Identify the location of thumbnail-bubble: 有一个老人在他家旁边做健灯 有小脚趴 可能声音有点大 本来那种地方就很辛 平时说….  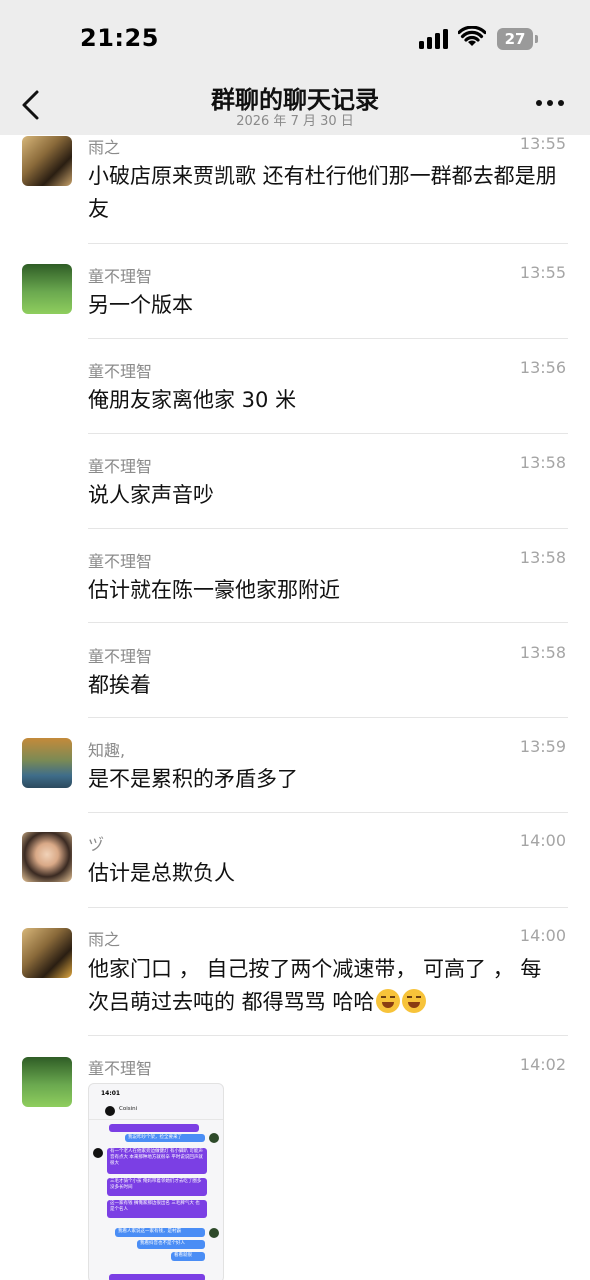
(157, 1161).